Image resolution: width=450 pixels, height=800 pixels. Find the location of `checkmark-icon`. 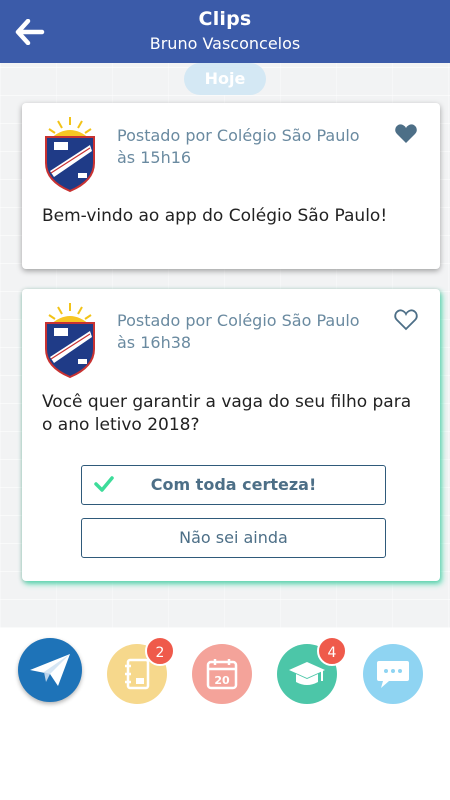

checkmark-icon is located at coordinates (104, 484).